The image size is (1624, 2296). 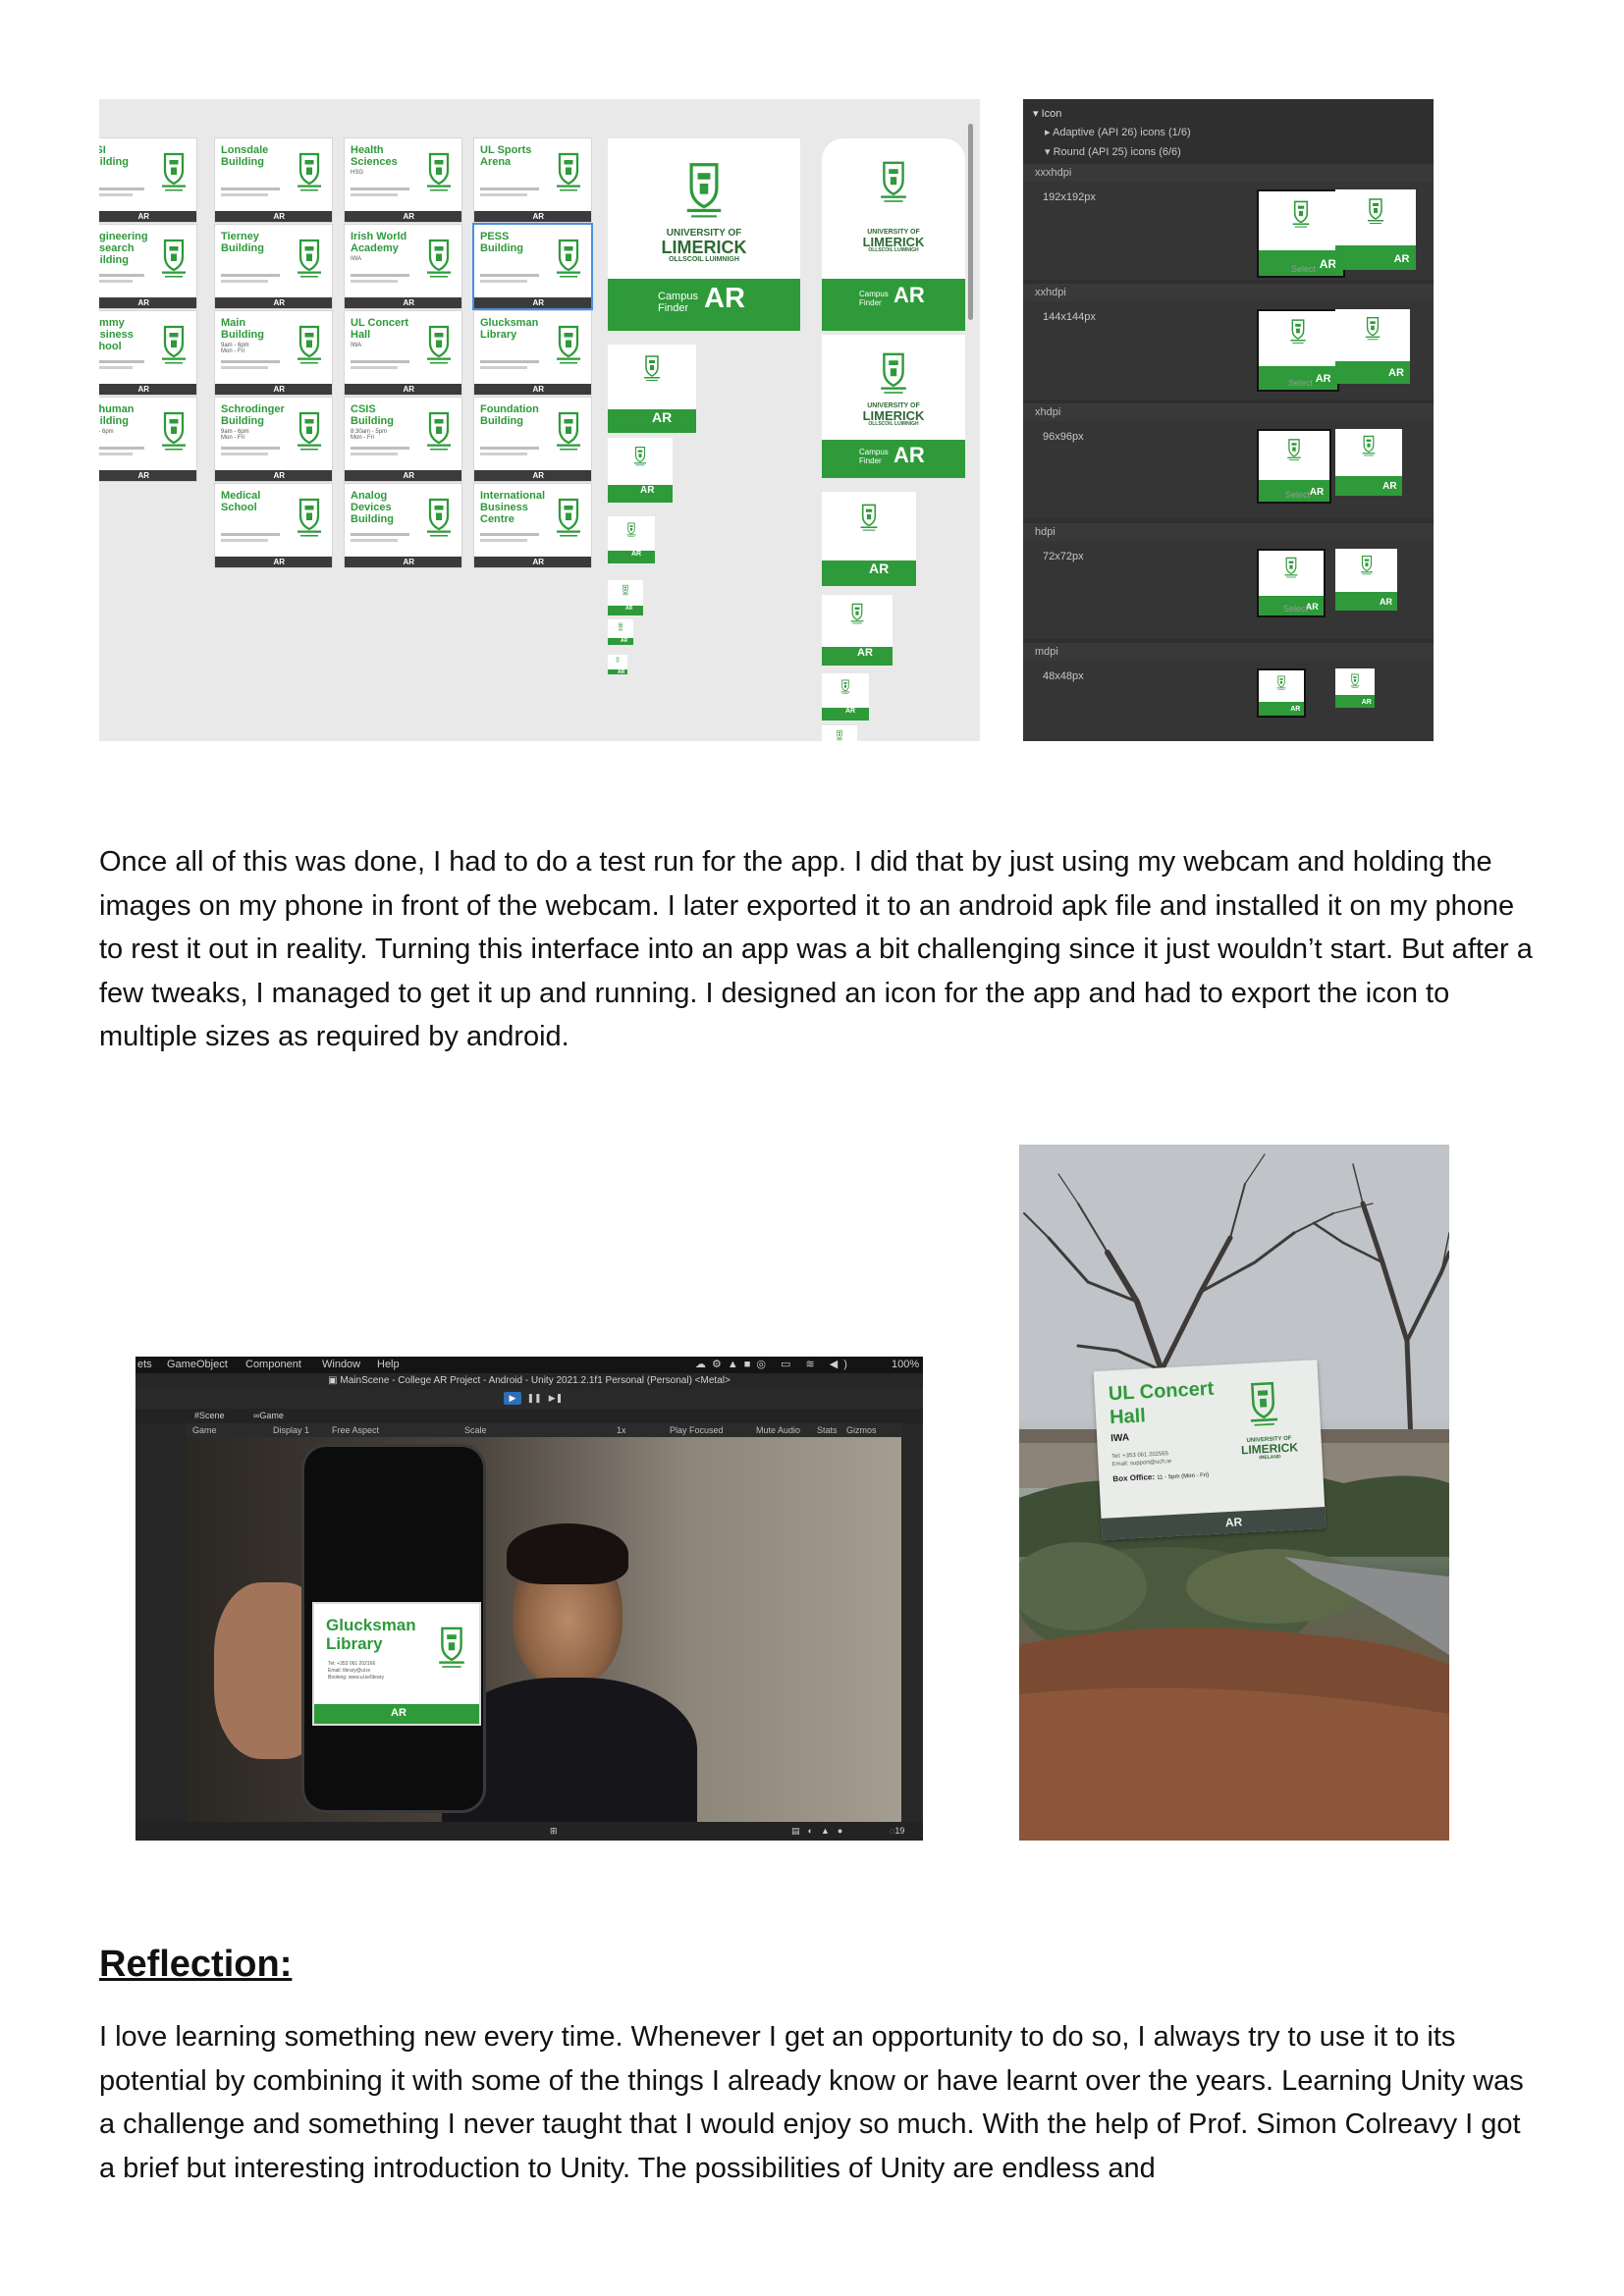 What do you see at coordinates (556, 1398) in the screenshot?
I see `step-icon: ▶❚` at bounding box center [556, 1398].